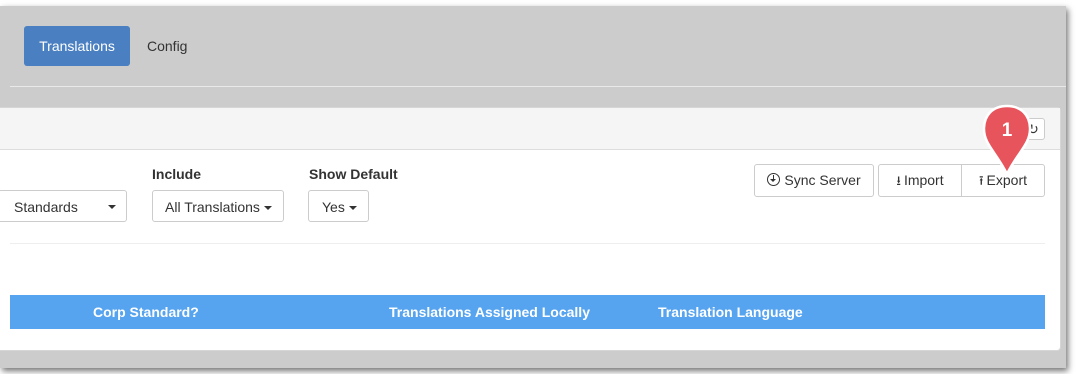 This screenshot has width=1076, height=374. What do you see at coordinates (177, 174) in the screenshot?
I see `include-label: Include` at bounding box center [177, 174].